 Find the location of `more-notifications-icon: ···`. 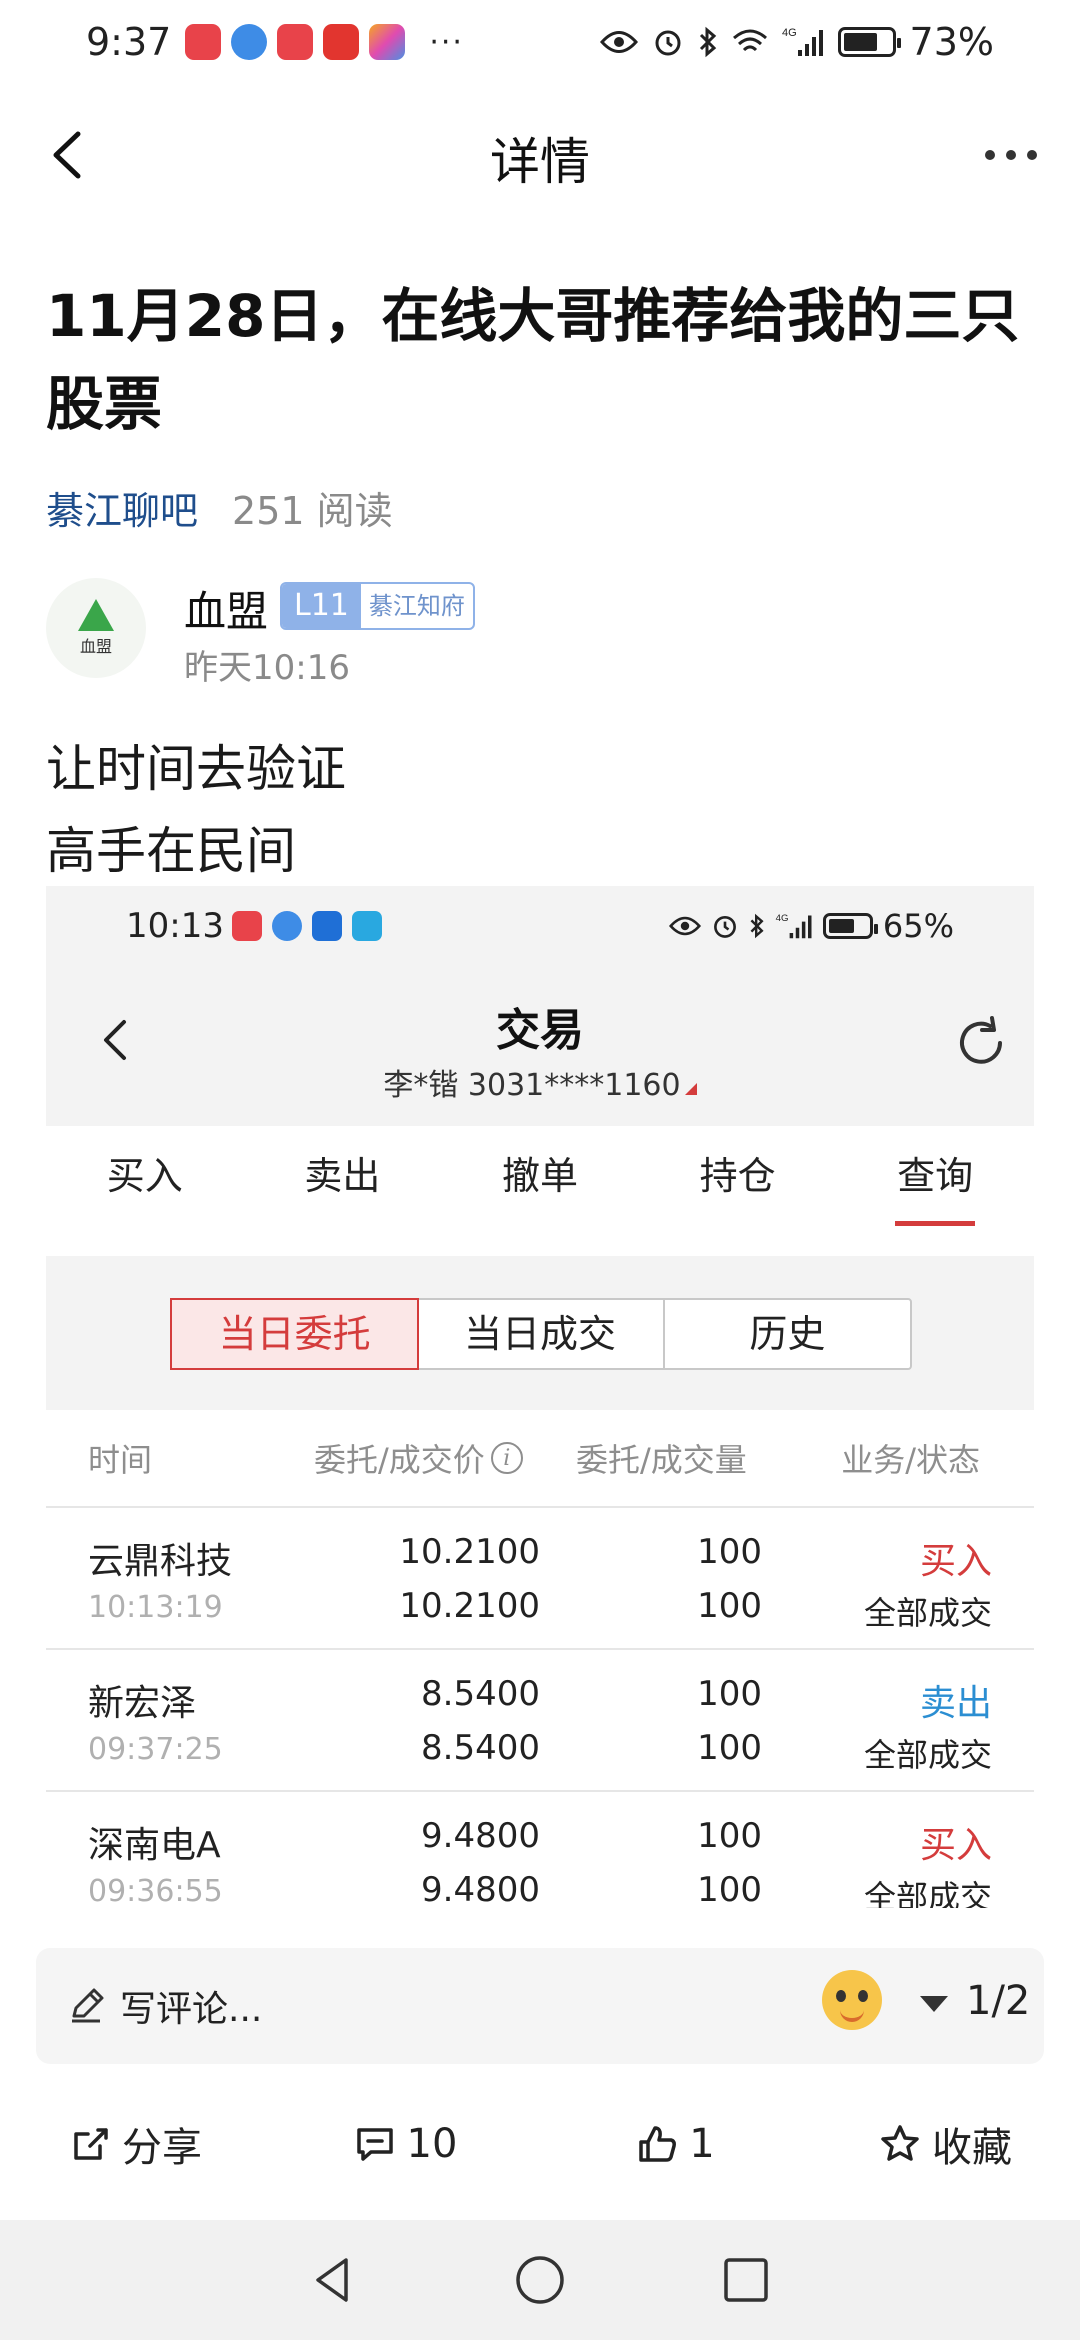

more-notifications-icon: ··· is located at coordinates (446, 42).